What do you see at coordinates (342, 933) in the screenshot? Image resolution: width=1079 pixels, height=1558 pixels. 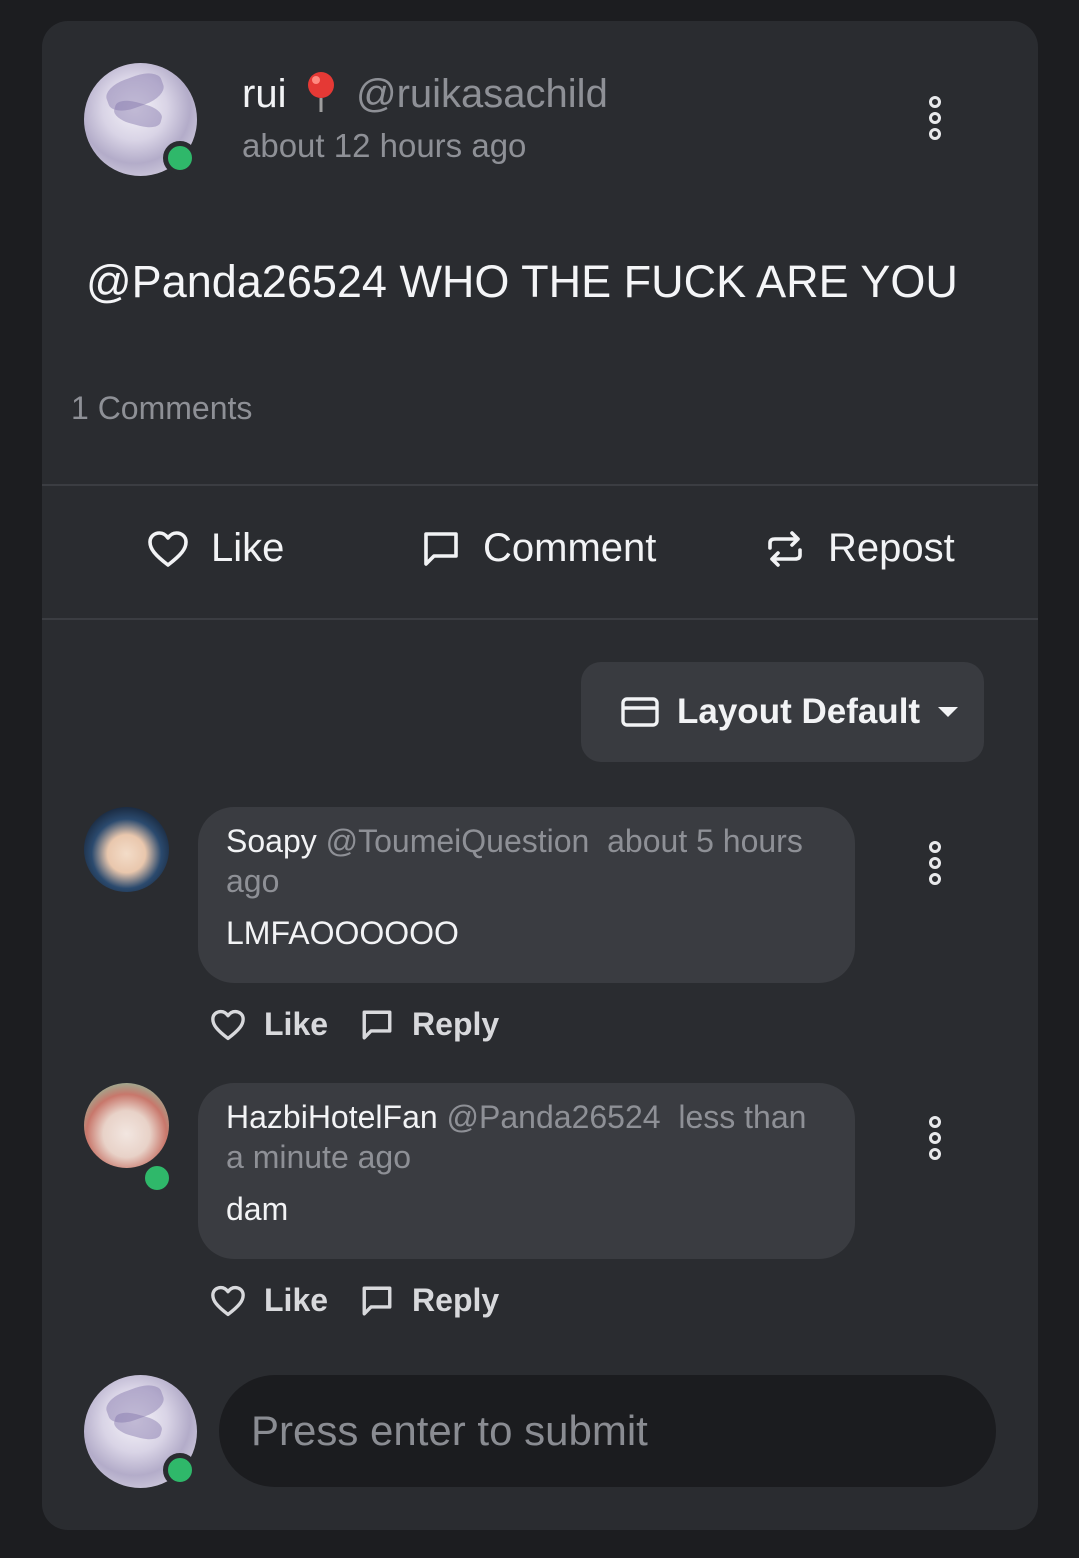 I see `comment-text: LMFAOOOOOO` at bounding box center [342, 933].